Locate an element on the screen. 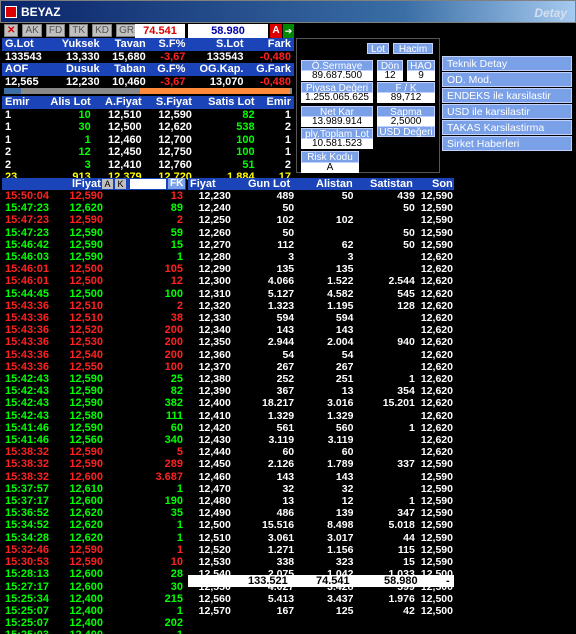 This screenshot has height=634, width=576. book-row: 12,240 50 50 12,590 is located at coordinates (322, 208).